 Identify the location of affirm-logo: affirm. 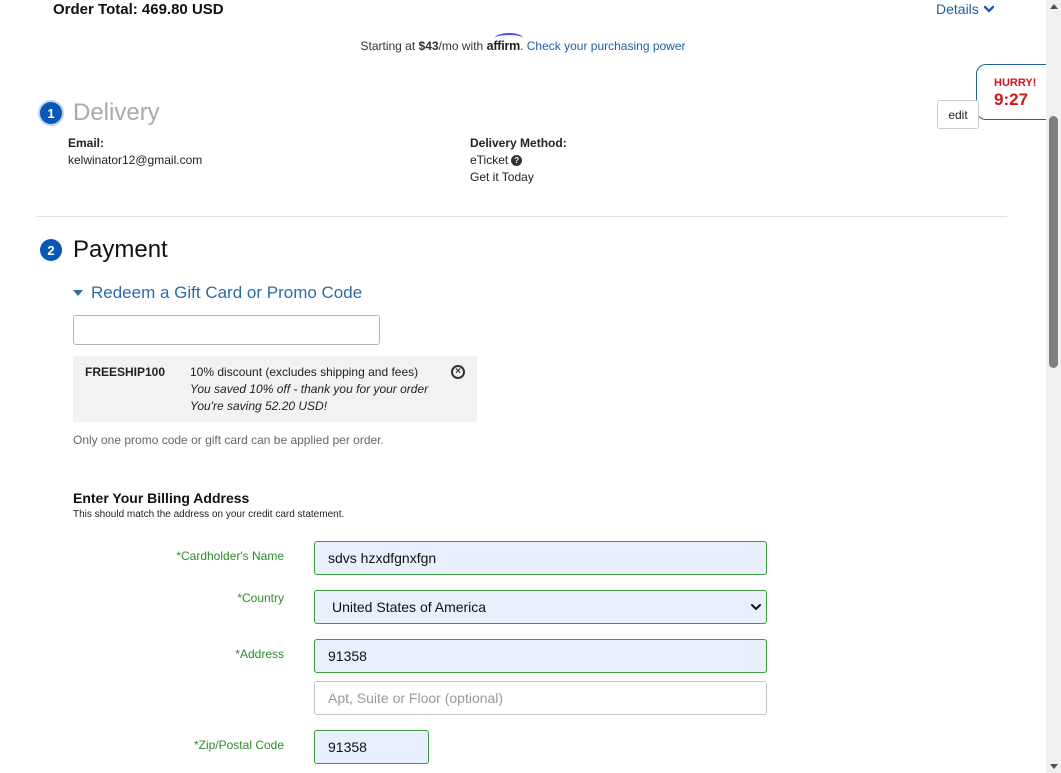
(505, 43).